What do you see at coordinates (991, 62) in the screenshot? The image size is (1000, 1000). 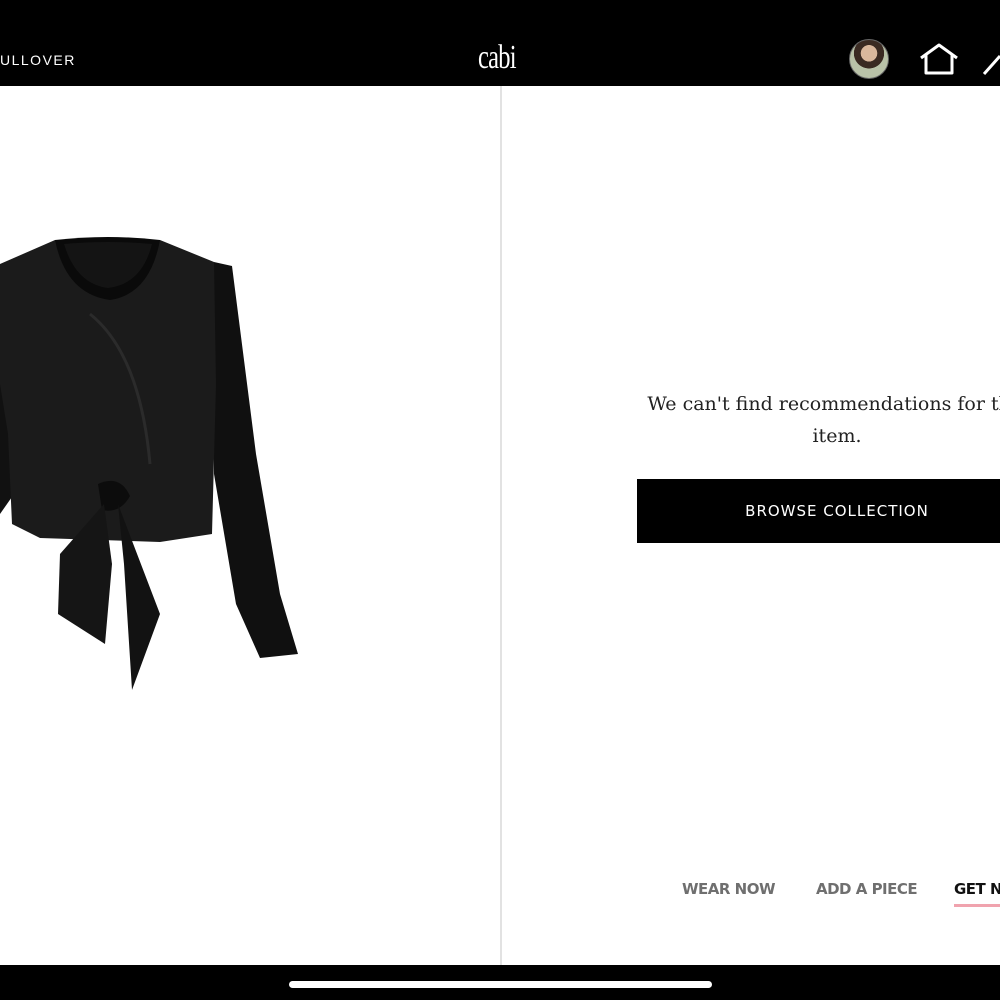 I see `bag-icon` at bounding box center [991, 62].